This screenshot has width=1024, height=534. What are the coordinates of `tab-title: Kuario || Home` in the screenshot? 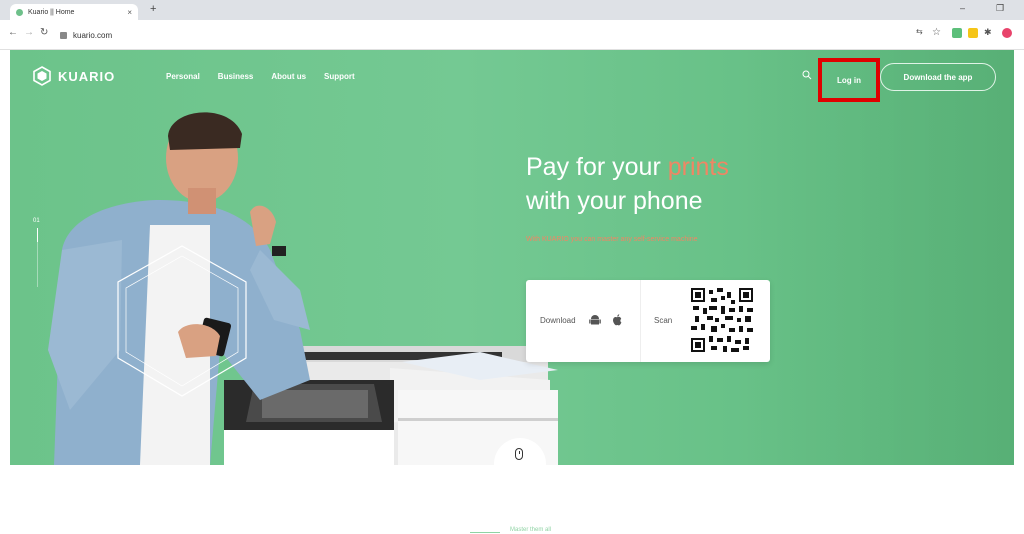 It's located at (51, 12).